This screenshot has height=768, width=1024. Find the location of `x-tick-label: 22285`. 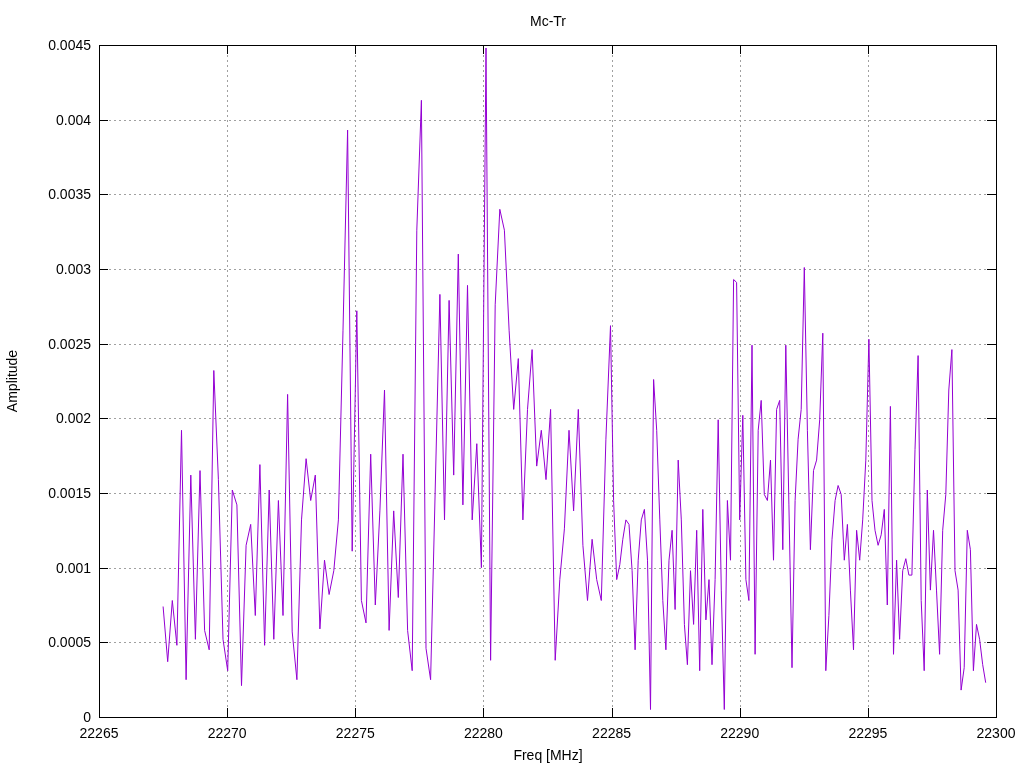

x-tick-label: 22285 is located at coordinates (612, 733).